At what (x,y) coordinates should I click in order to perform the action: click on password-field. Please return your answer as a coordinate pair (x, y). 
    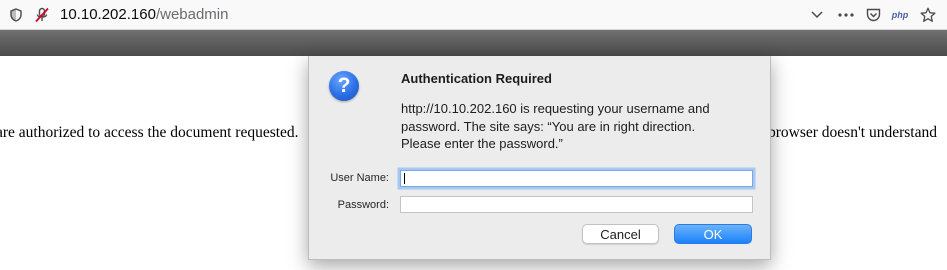
    Looking at the image, I should click on (576, 204).